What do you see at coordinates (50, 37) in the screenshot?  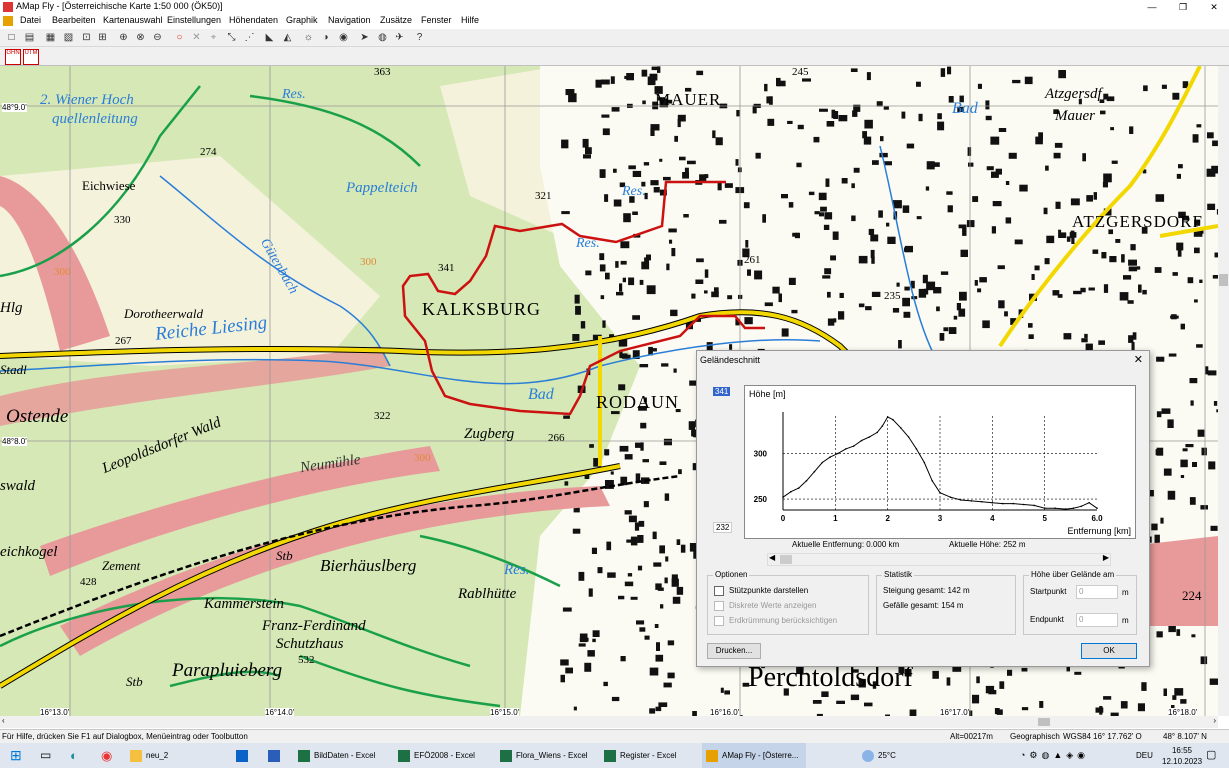 I see `map-open-icon: ▦` at bounding box center [50, 37].